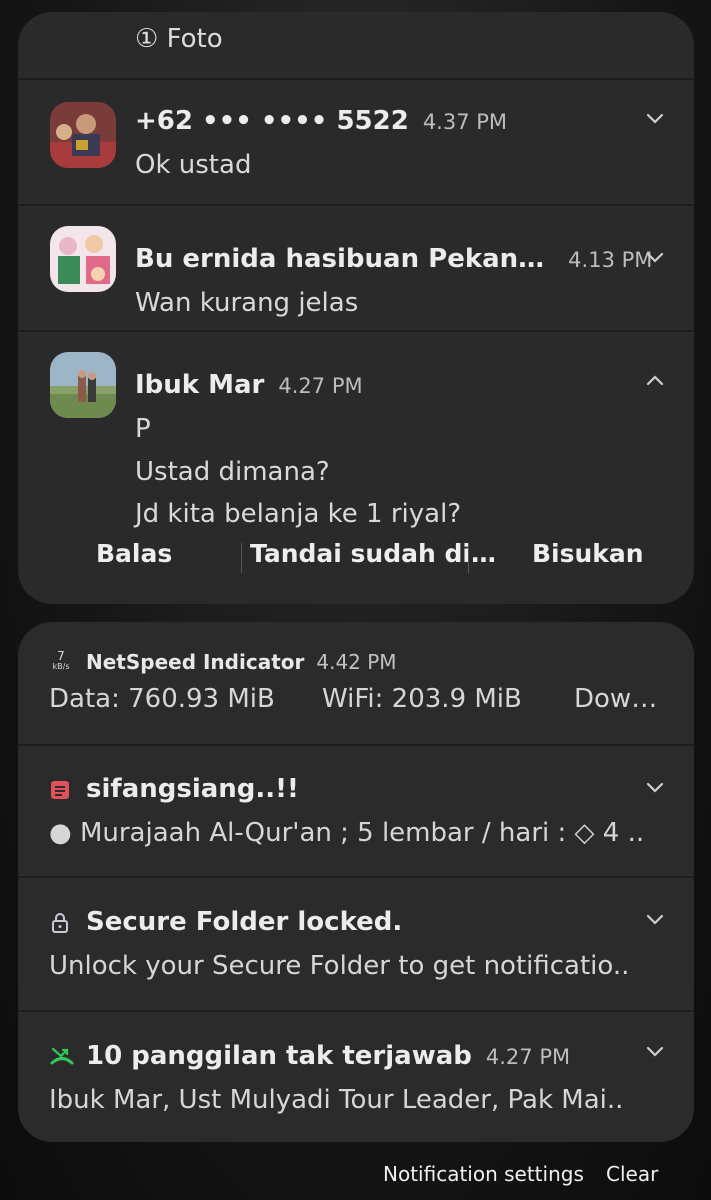 This screenshot has height=1200, width=711. What do you see at coordinates (632, 1174) in the screenshot?
I see `clear-all-button: Clear` at bounding box center [632, 1174].